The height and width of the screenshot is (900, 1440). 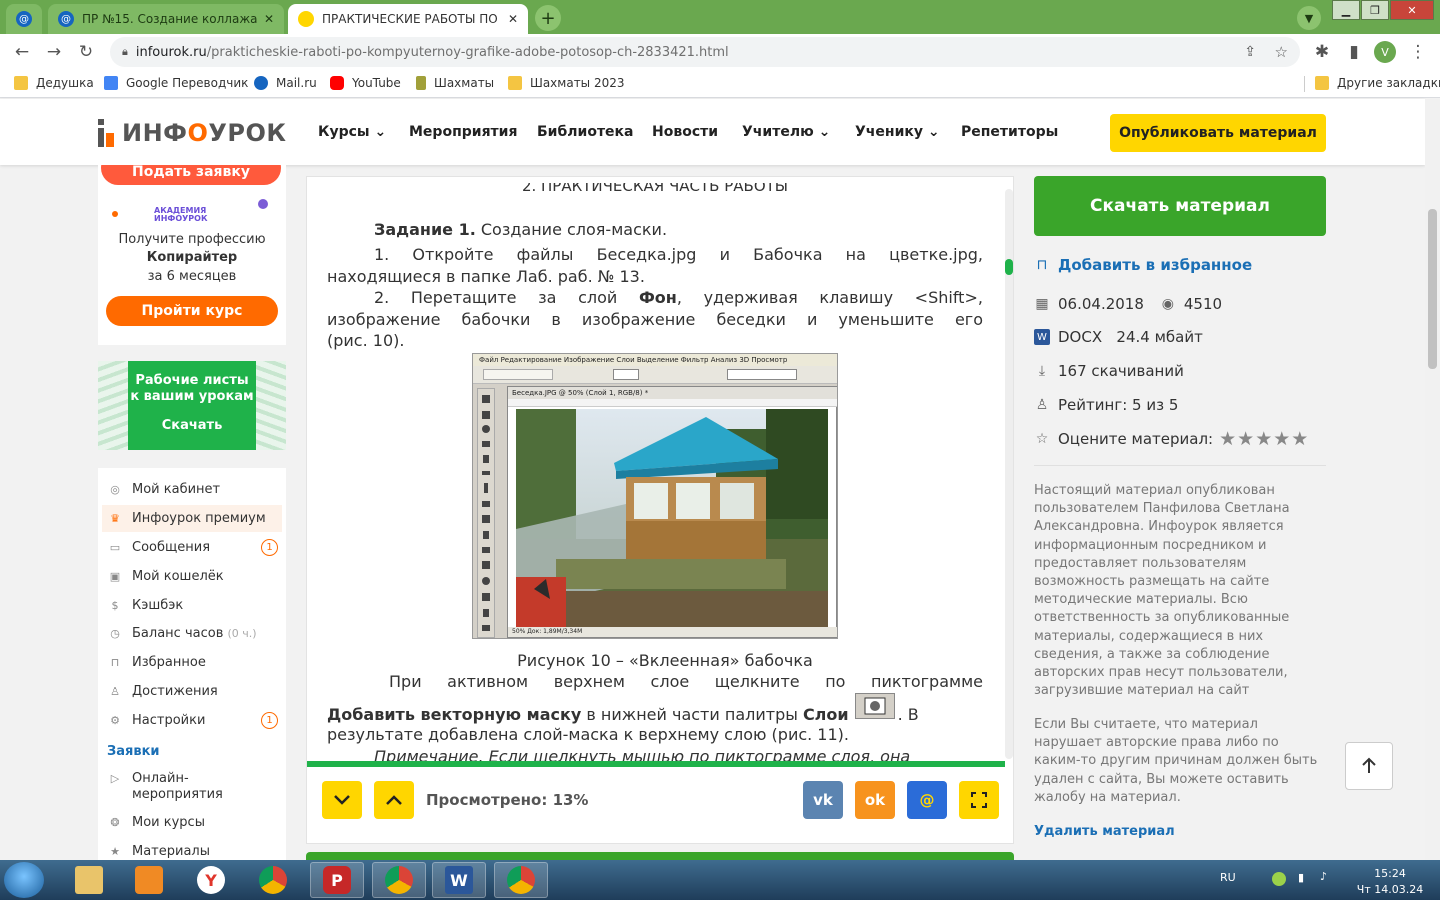 What do you see at coordinates (192, 576) in the screenshot?
I see `menu-item-wallet: ▣ Мой кошелёк` at bounding box center [192, 576].